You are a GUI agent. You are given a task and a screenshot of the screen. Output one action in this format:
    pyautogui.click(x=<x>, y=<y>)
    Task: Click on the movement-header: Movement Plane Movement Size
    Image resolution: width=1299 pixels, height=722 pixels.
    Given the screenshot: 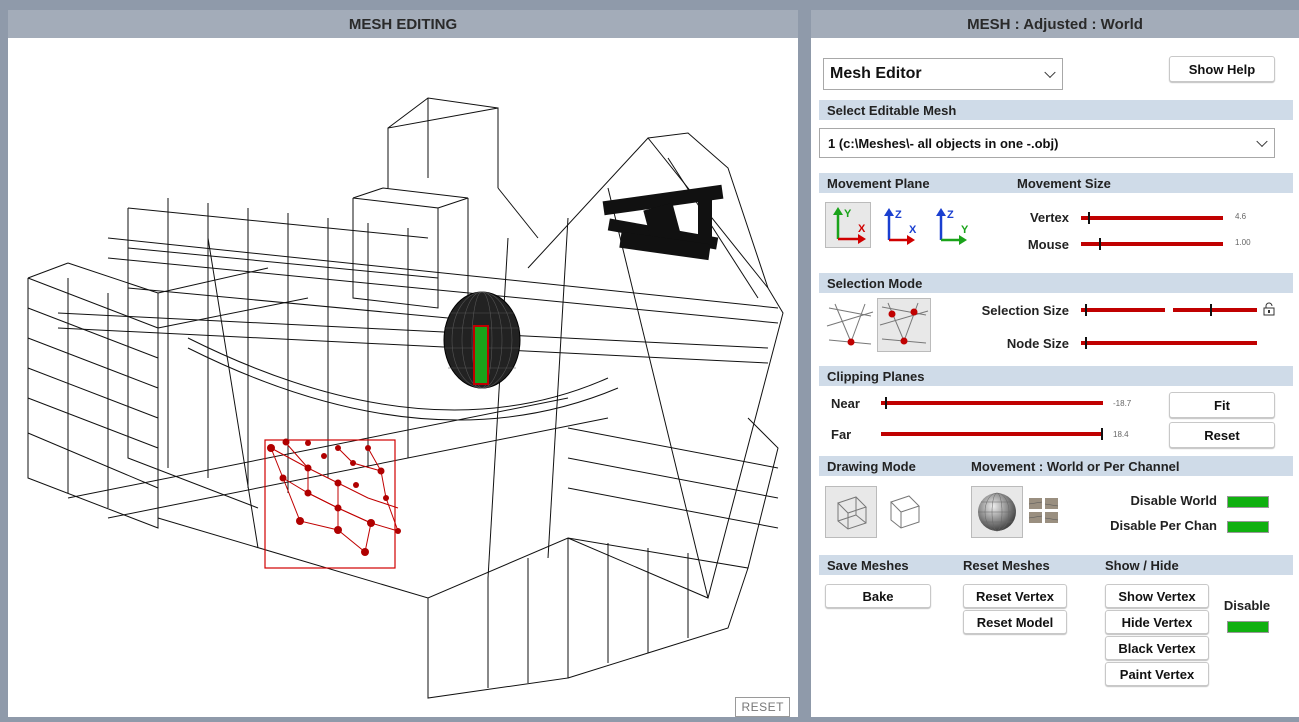 What is the action you would take?
    pyautogui.click(x=1056, y=183)
    